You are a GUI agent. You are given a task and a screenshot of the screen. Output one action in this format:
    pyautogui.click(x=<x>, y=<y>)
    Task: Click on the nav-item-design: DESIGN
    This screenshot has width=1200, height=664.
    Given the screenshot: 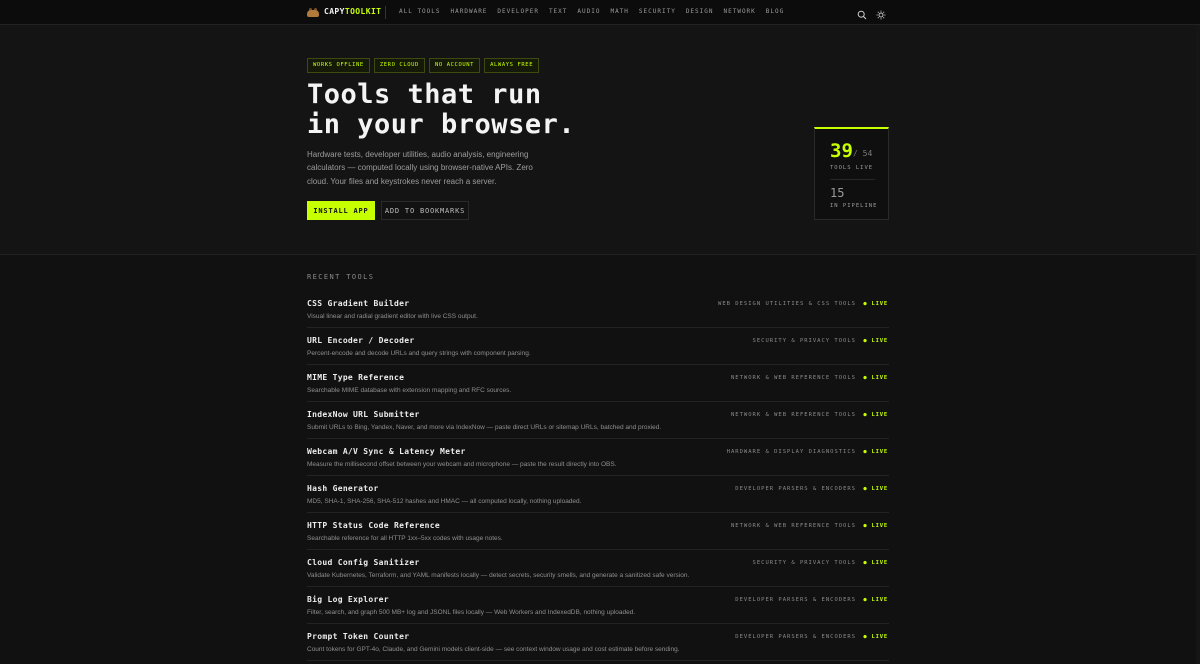 What is the action you would take?
    pyautogui.click(x=700, y=12)
    